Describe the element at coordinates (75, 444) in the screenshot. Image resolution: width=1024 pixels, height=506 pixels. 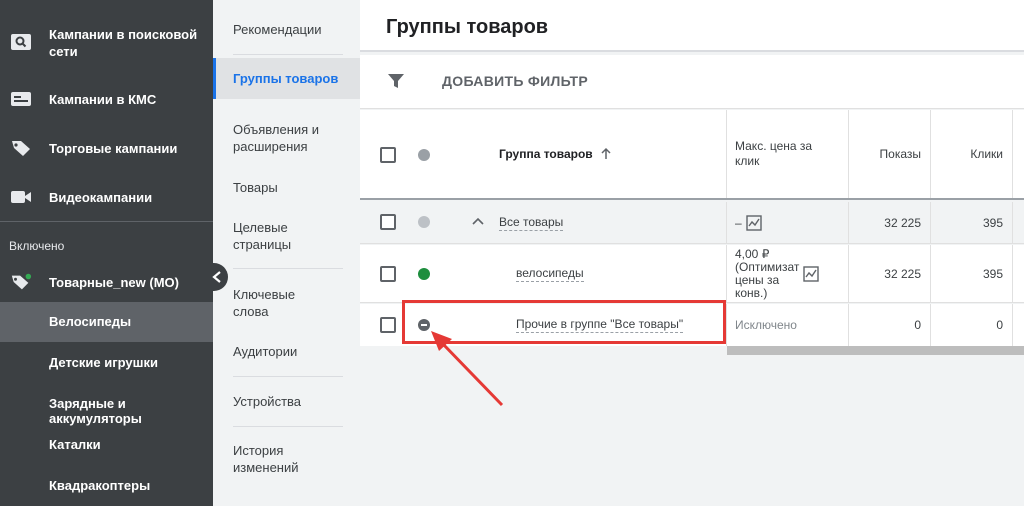
I see `ad-group-label: Каталки` at that location.